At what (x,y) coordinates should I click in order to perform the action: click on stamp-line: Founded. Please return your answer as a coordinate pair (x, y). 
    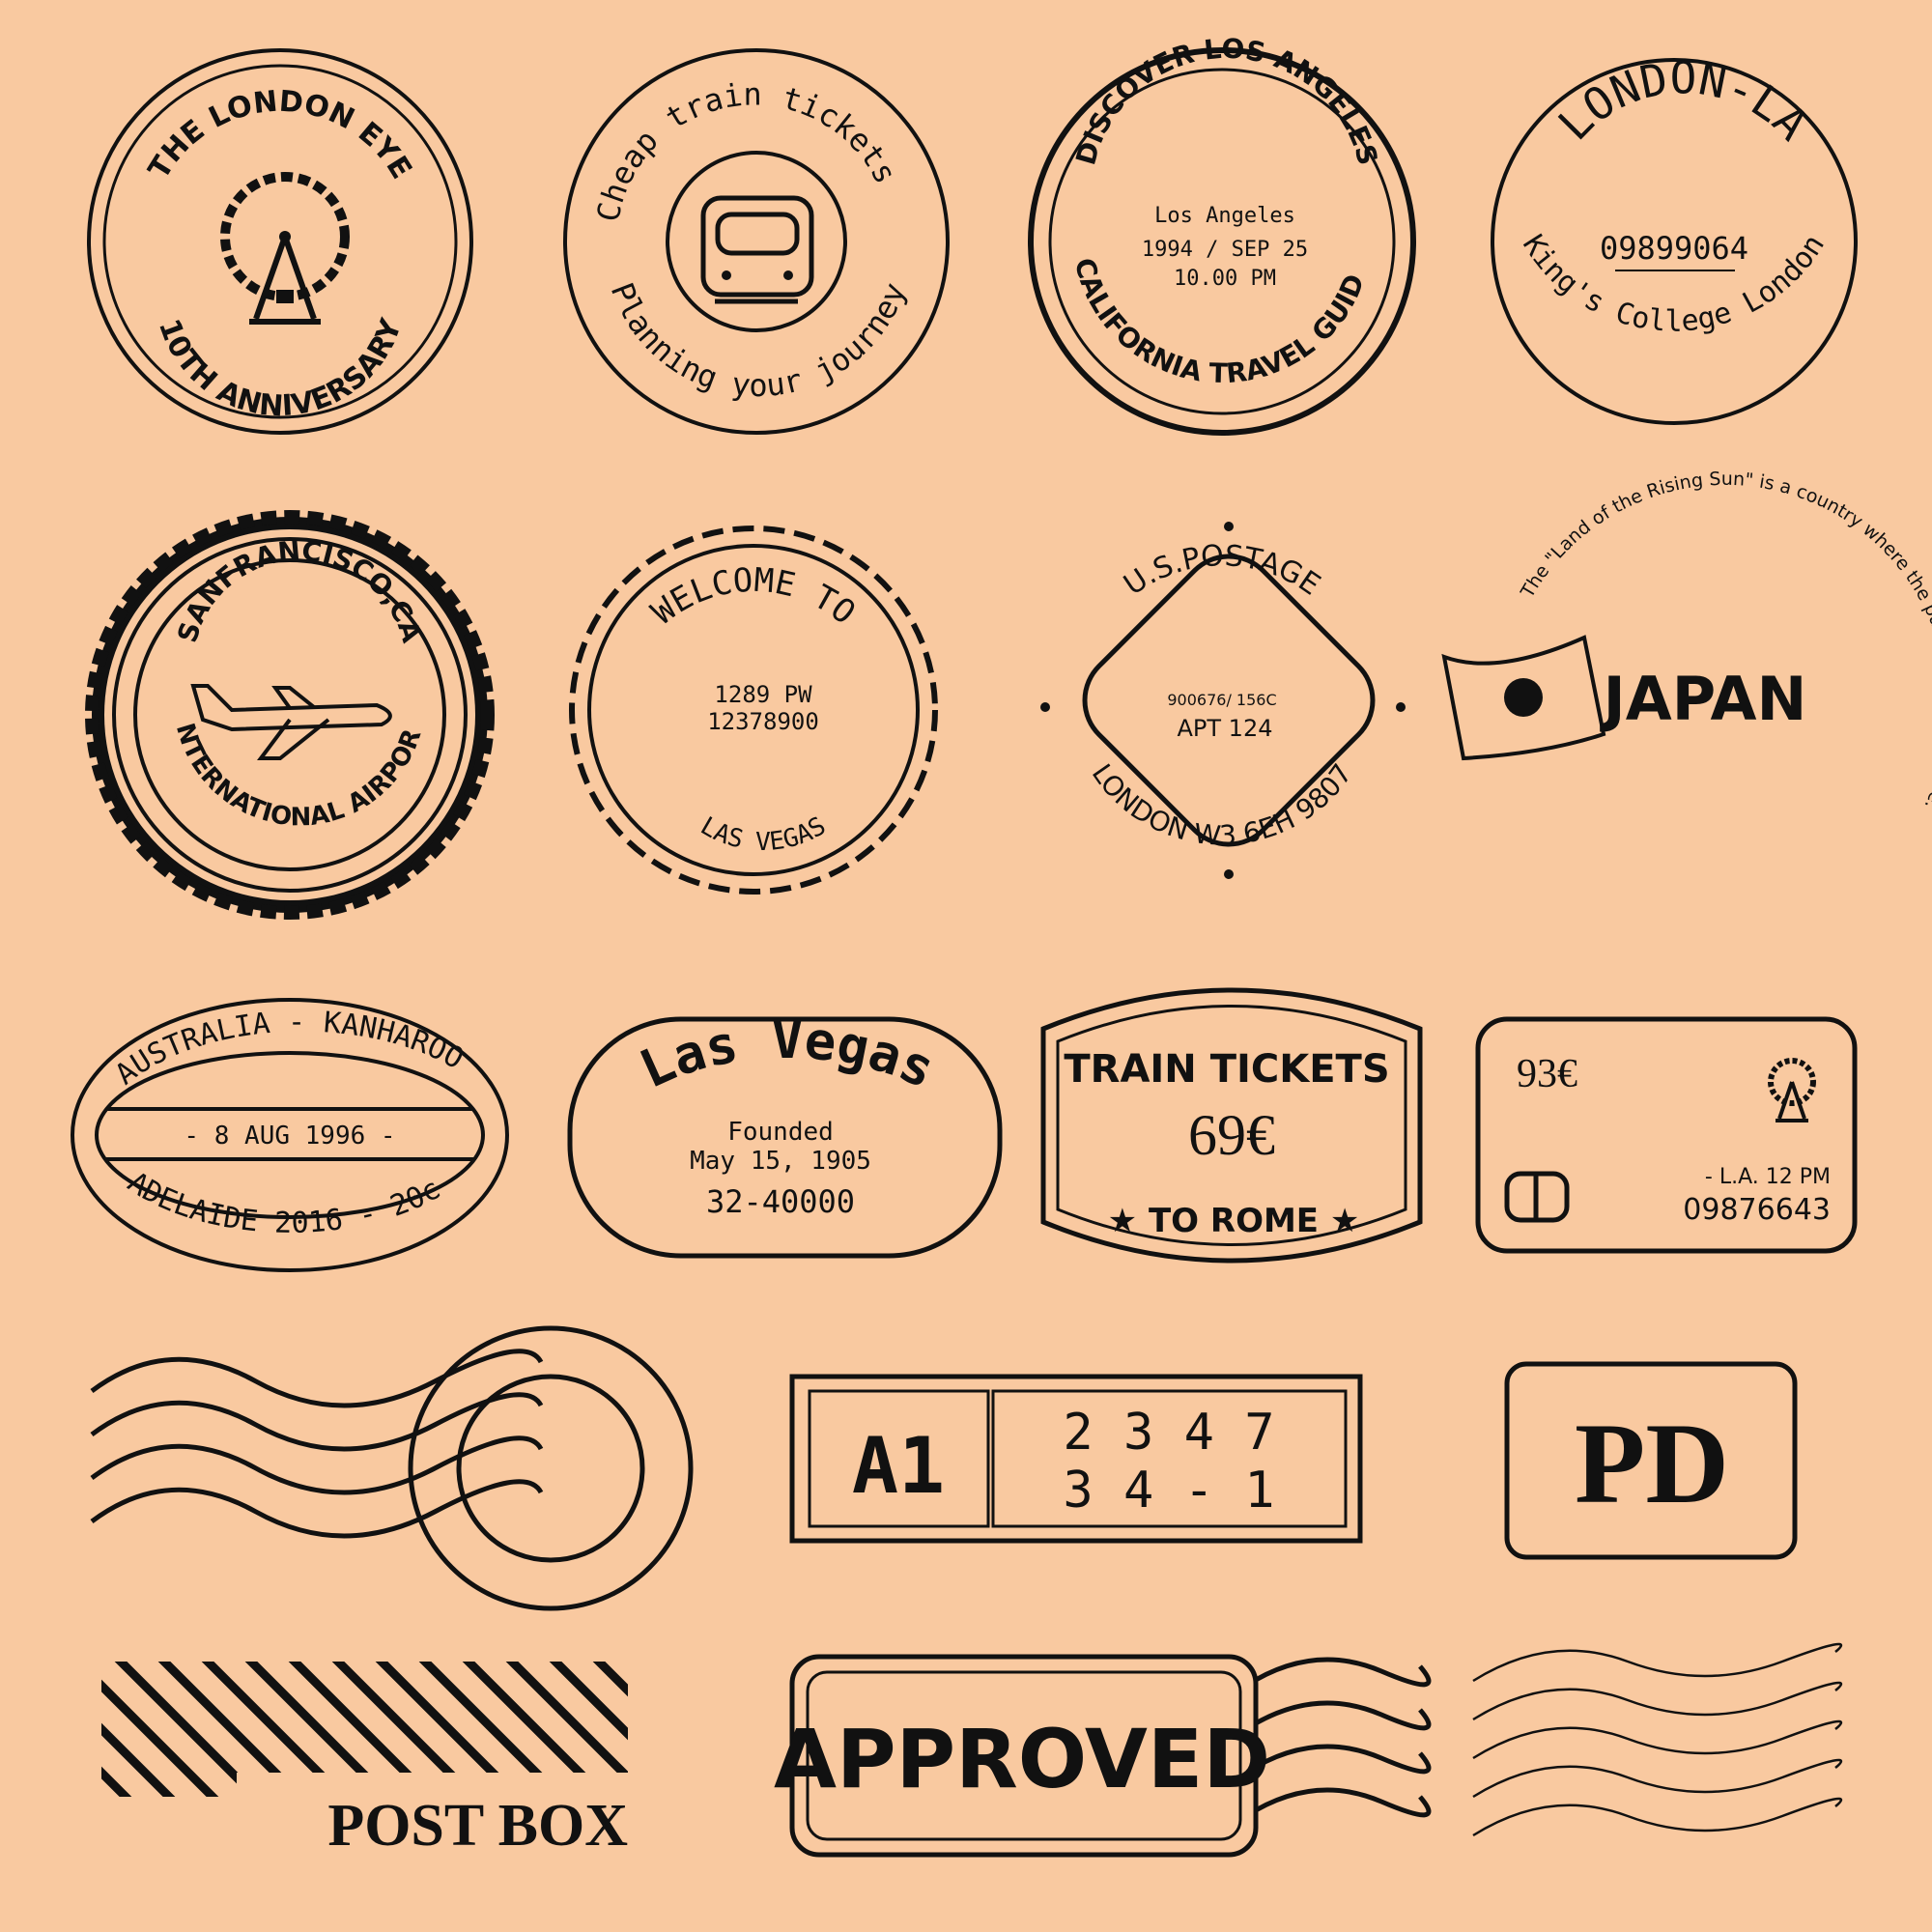
    Looking at the image, I should click on (780, 1132).